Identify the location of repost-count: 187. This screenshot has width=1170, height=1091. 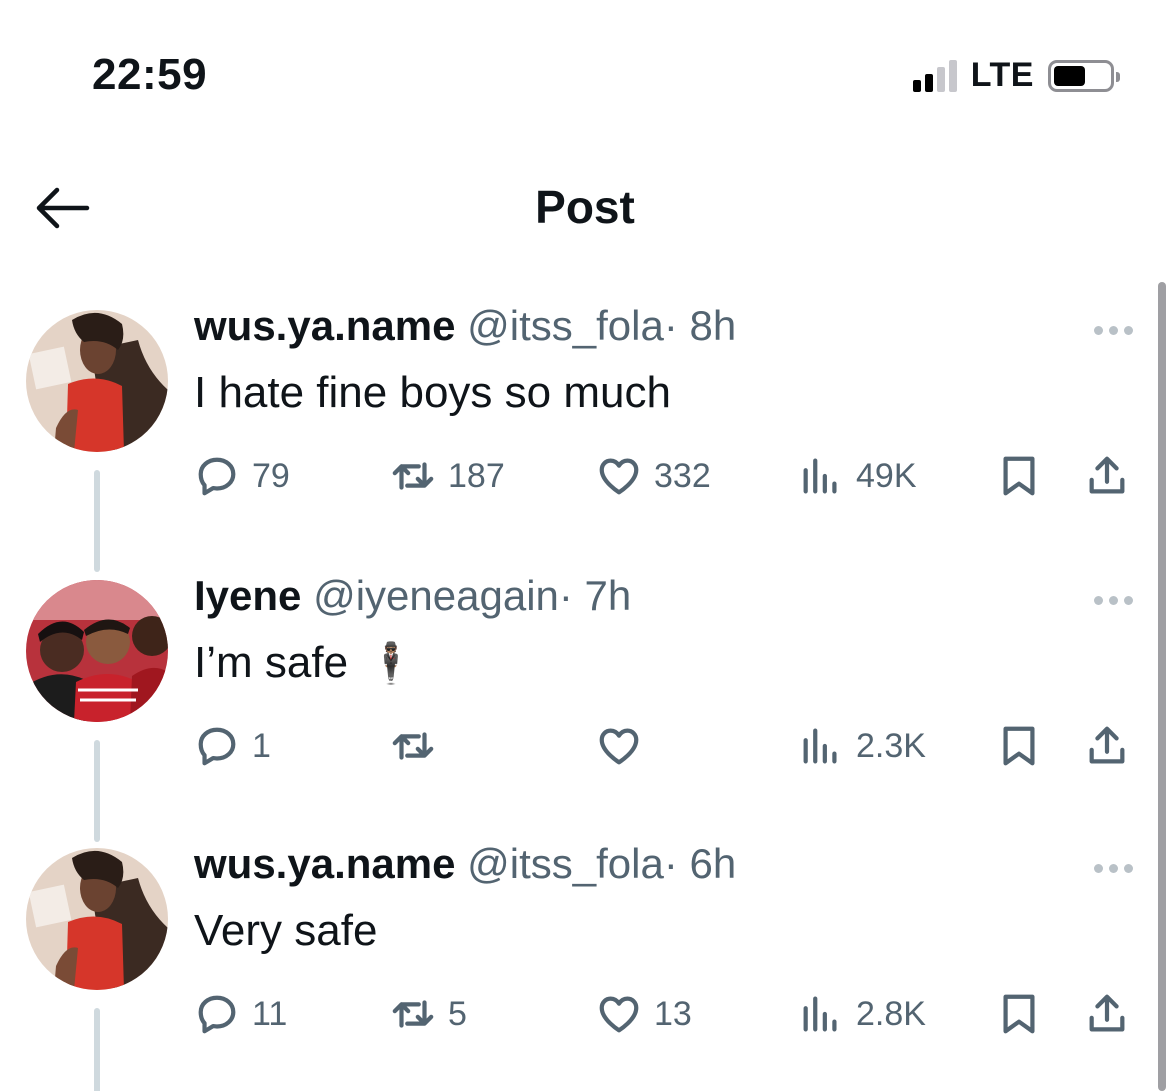
(476, 475).